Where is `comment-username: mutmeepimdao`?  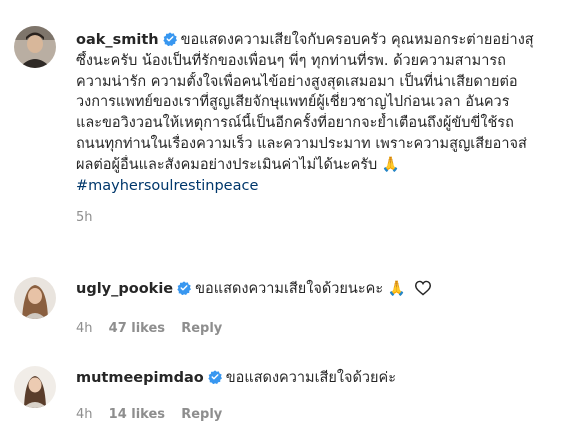
comment-username: mutmeepimdao is located at coordinates (140, 378).